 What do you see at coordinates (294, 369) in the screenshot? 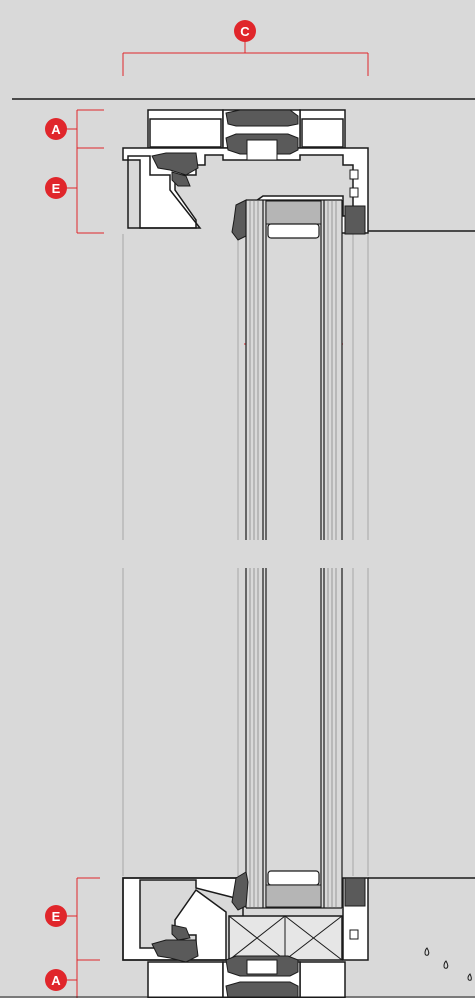
I see `glass-pane-top` at bounding box center [294, 369].